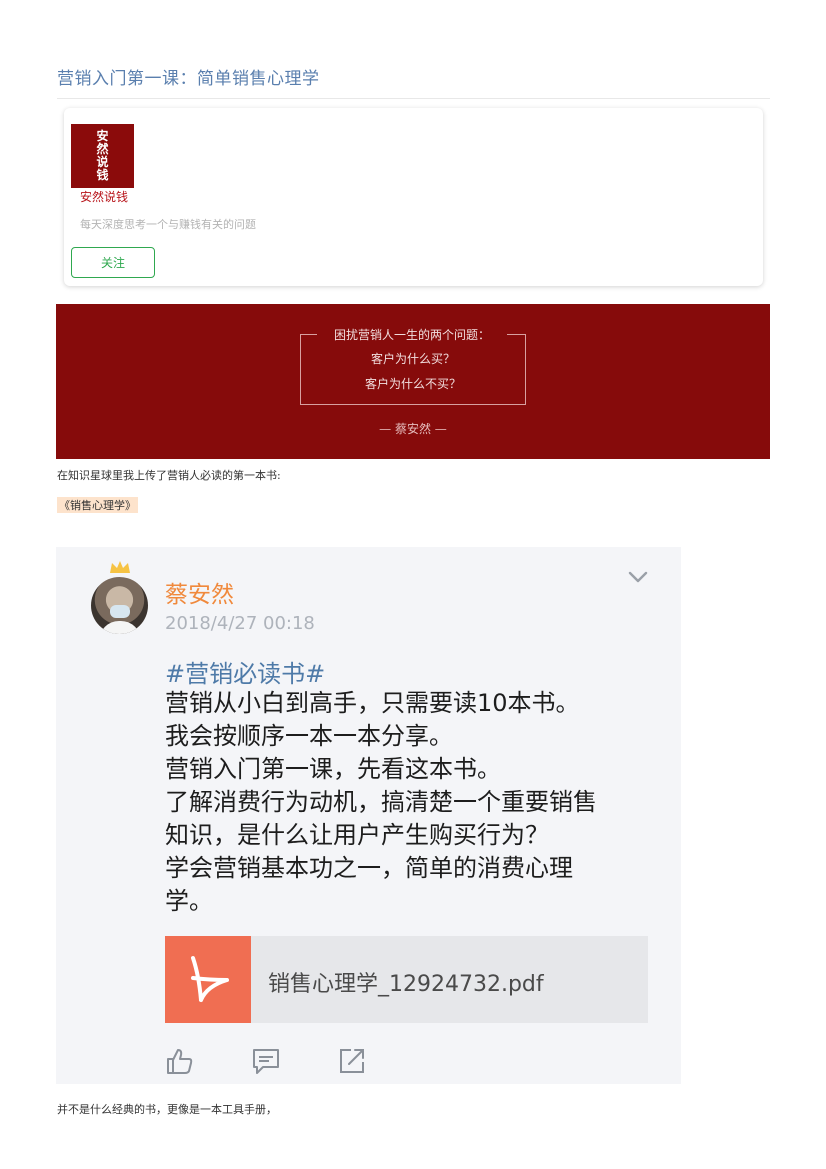 This screenshot has width=826, height=1169. Describe the element at coordinates (413, 197) in the screenshot. I see `account-card: 安 然 说 钱 安然说钱 每天深度思考一个与赚钱有关的问题 关注` at that location.